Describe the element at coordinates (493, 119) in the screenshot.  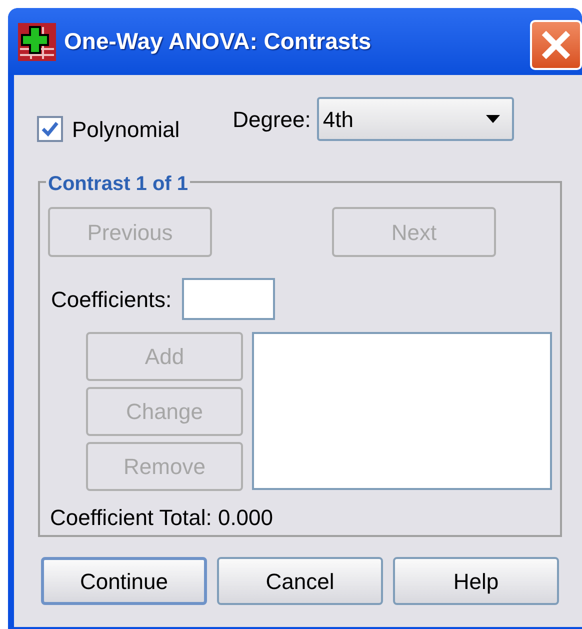
I see `dropdown-arrow-icon` at that location.